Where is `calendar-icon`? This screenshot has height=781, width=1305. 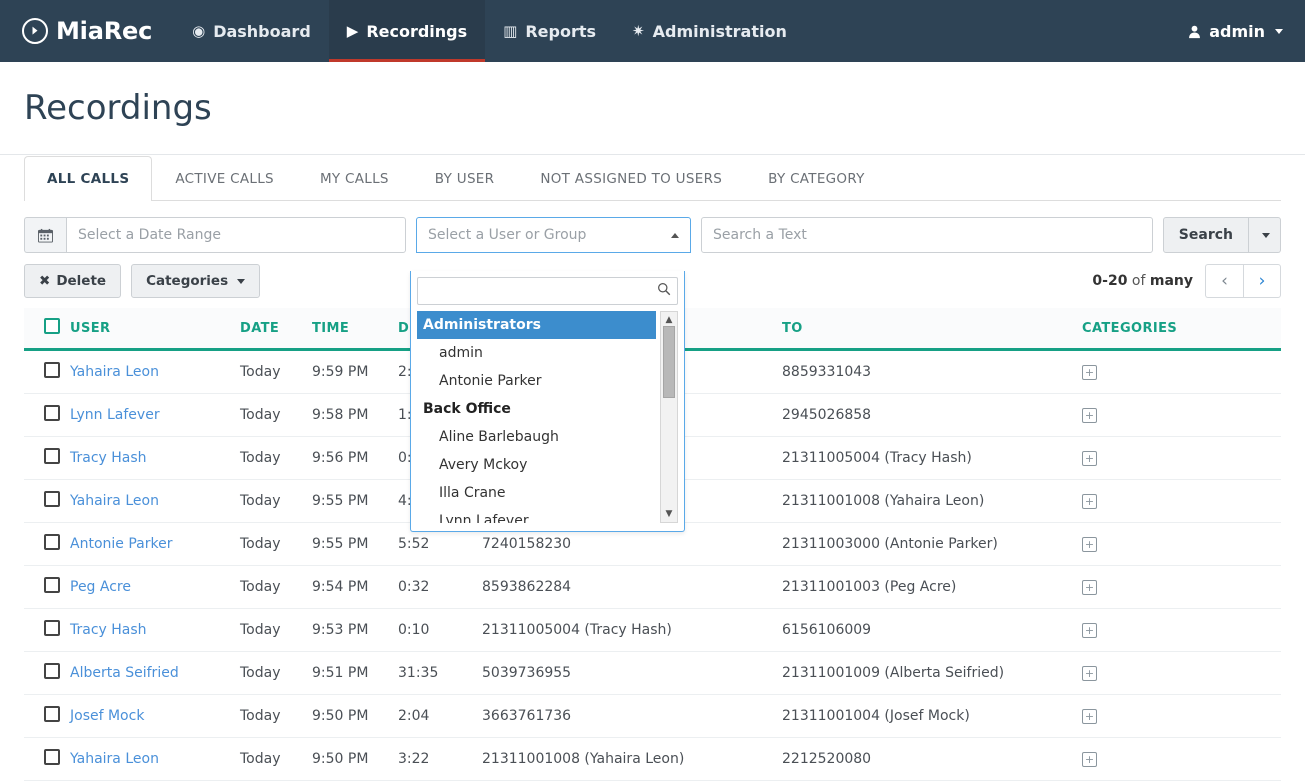
calendar-icon is located at coordinates (45, 235).